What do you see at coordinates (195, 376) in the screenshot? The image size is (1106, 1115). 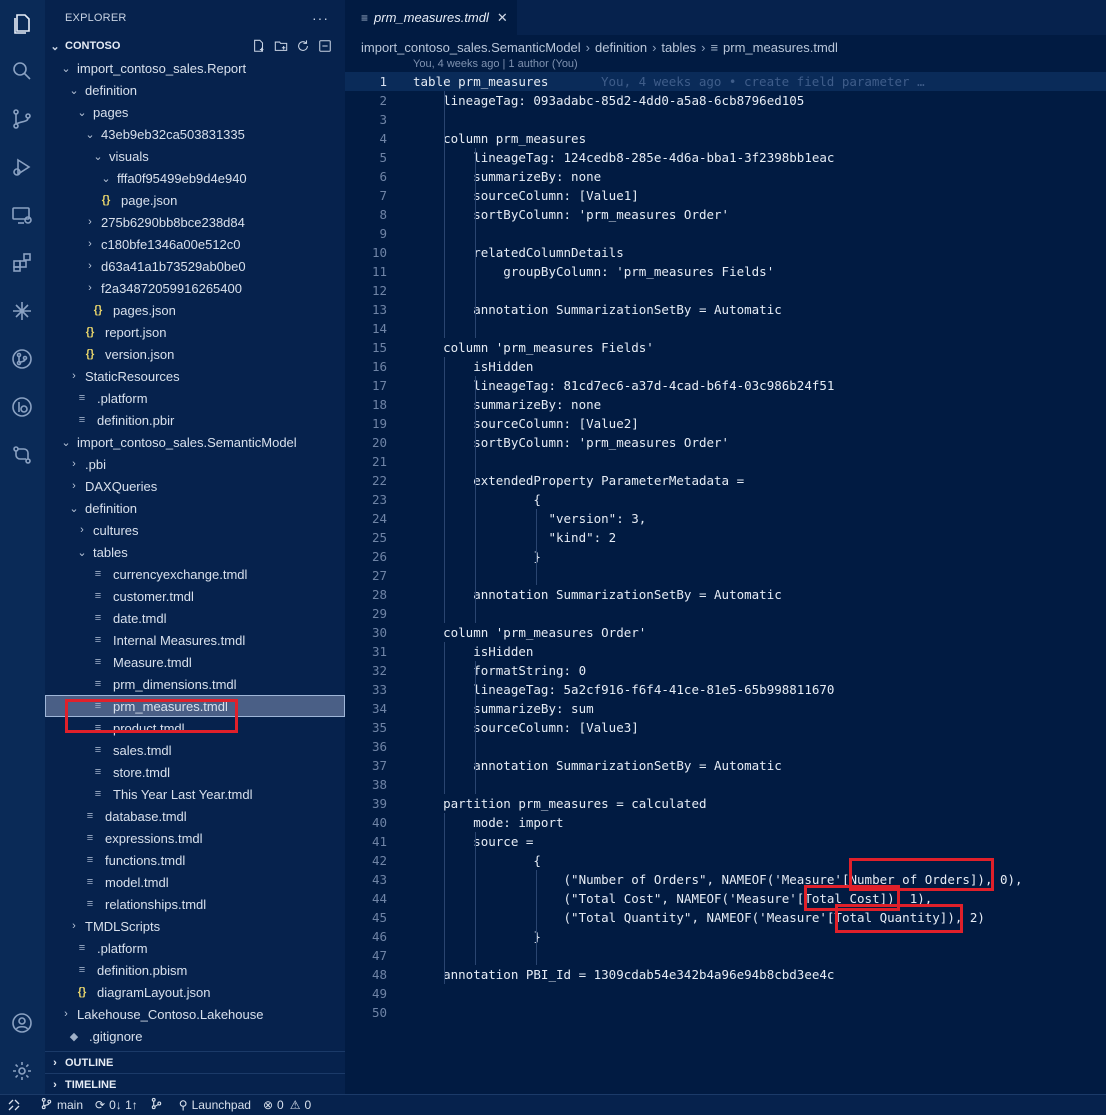 I see `tree-folder-item: › StaticResources` at bounding box center [195, 376].